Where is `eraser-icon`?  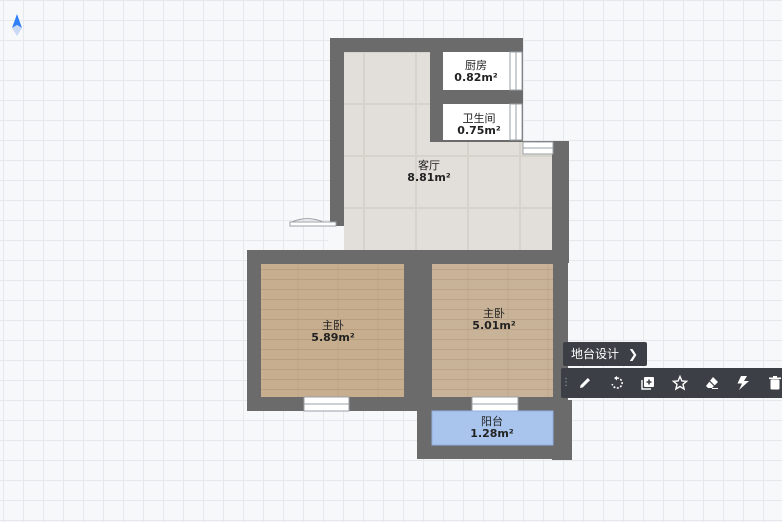
eraser-icon is located at coordinates (711, 383).